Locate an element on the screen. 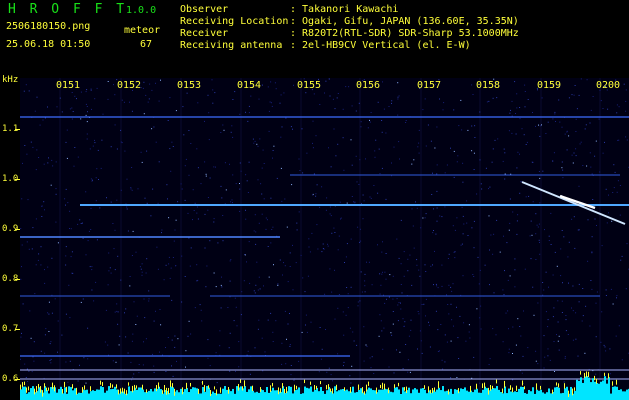 The width and height of the screenshot is (629, 400). time-tick-label: 0154 is located at coordinates (249, 85).